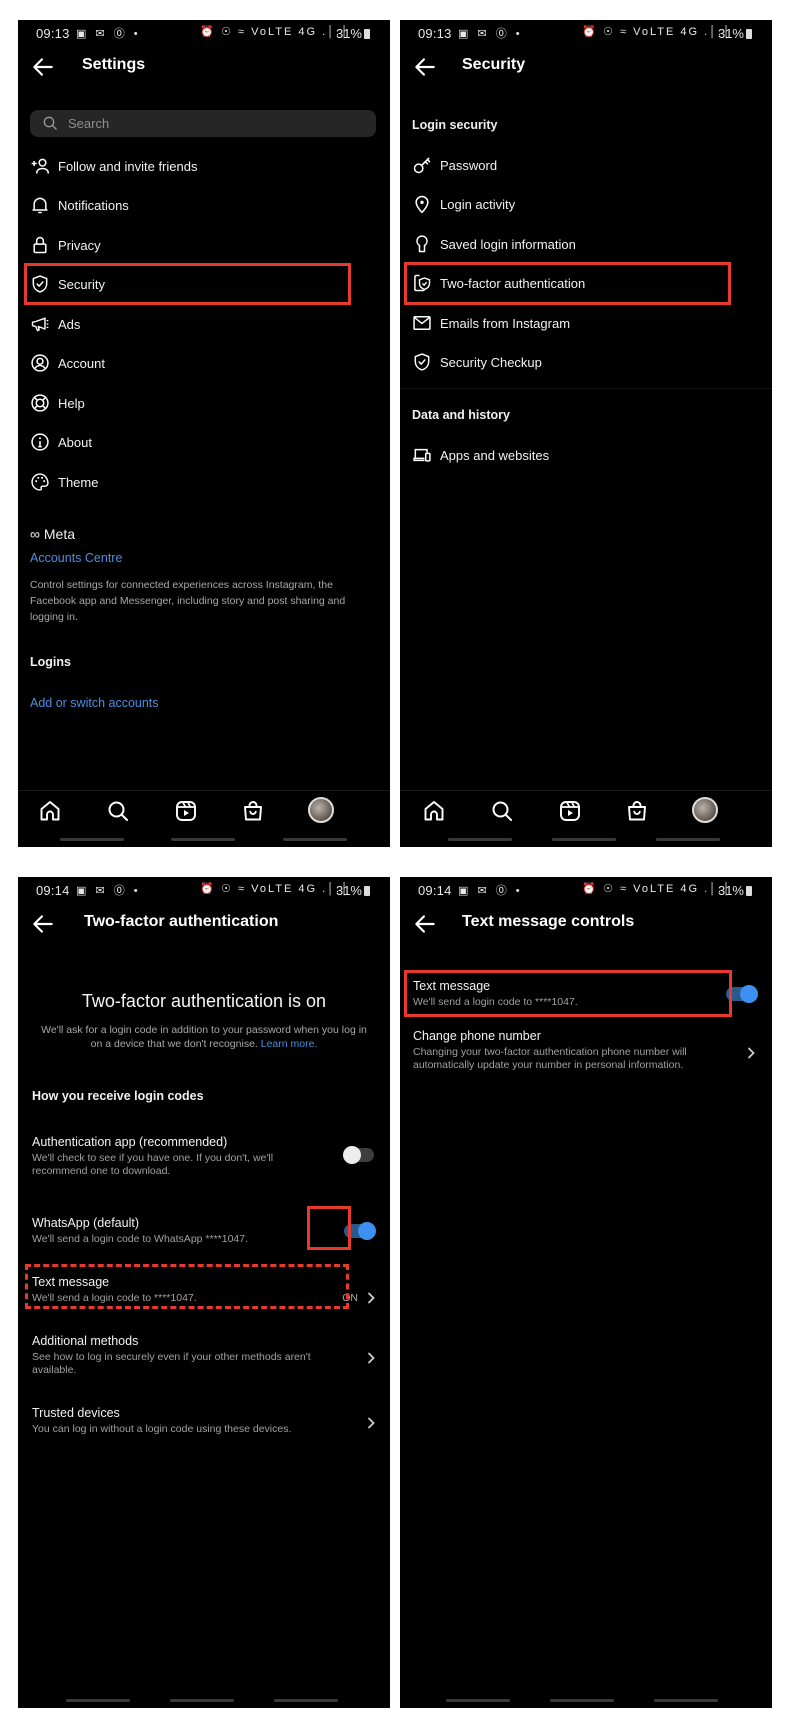  I want to click on keyhole-icon, so click(422, 244).